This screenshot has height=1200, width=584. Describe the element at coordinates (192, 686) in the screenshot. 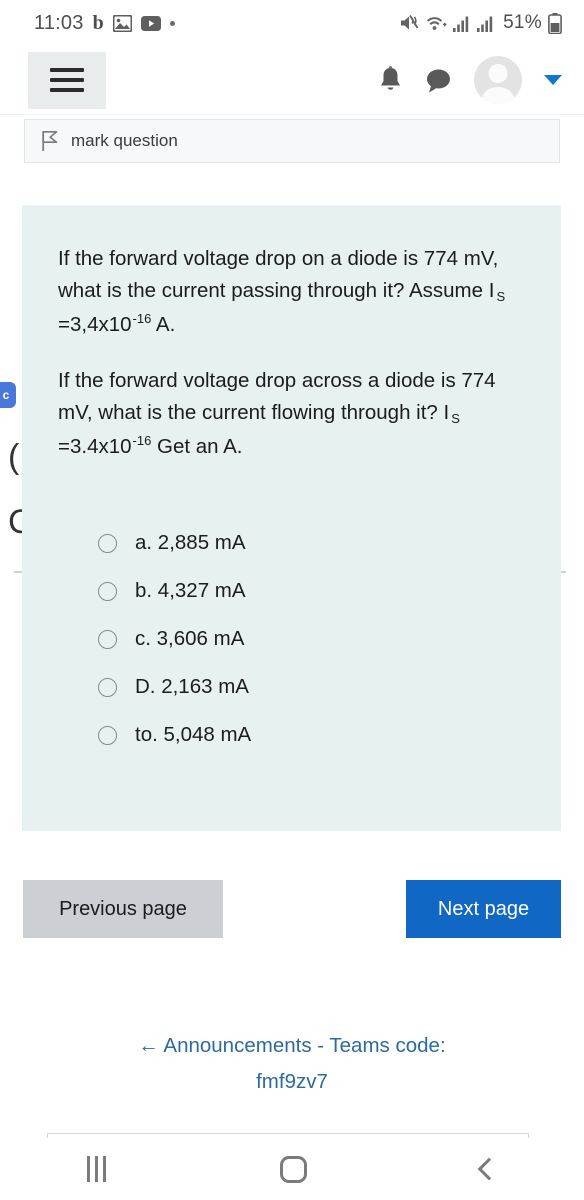

I see `answer-label-d: D. 2,163 mA` at that location.